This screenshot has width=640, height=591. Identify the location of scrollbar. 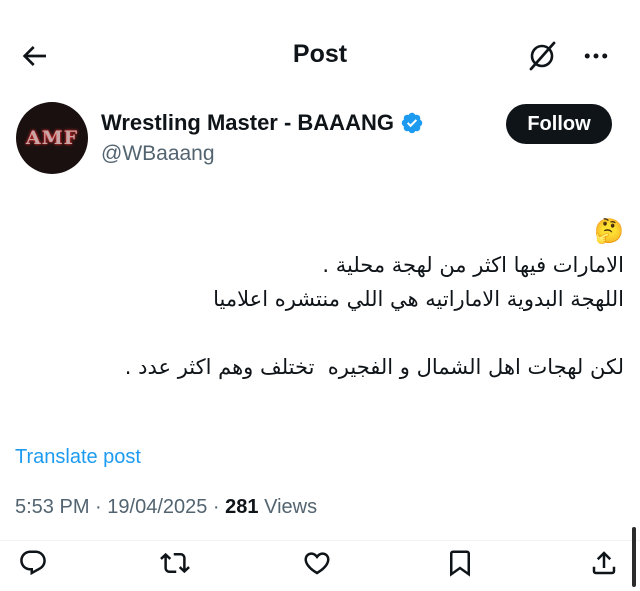
(634, 557).